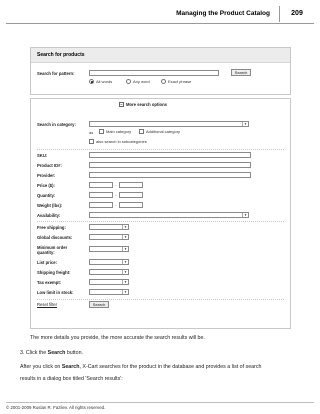 This screenshot has width=320, height=414. Describe the element at coordinates (56, 124) in the screenshot. I see `category-label: Search in category:` at that location.